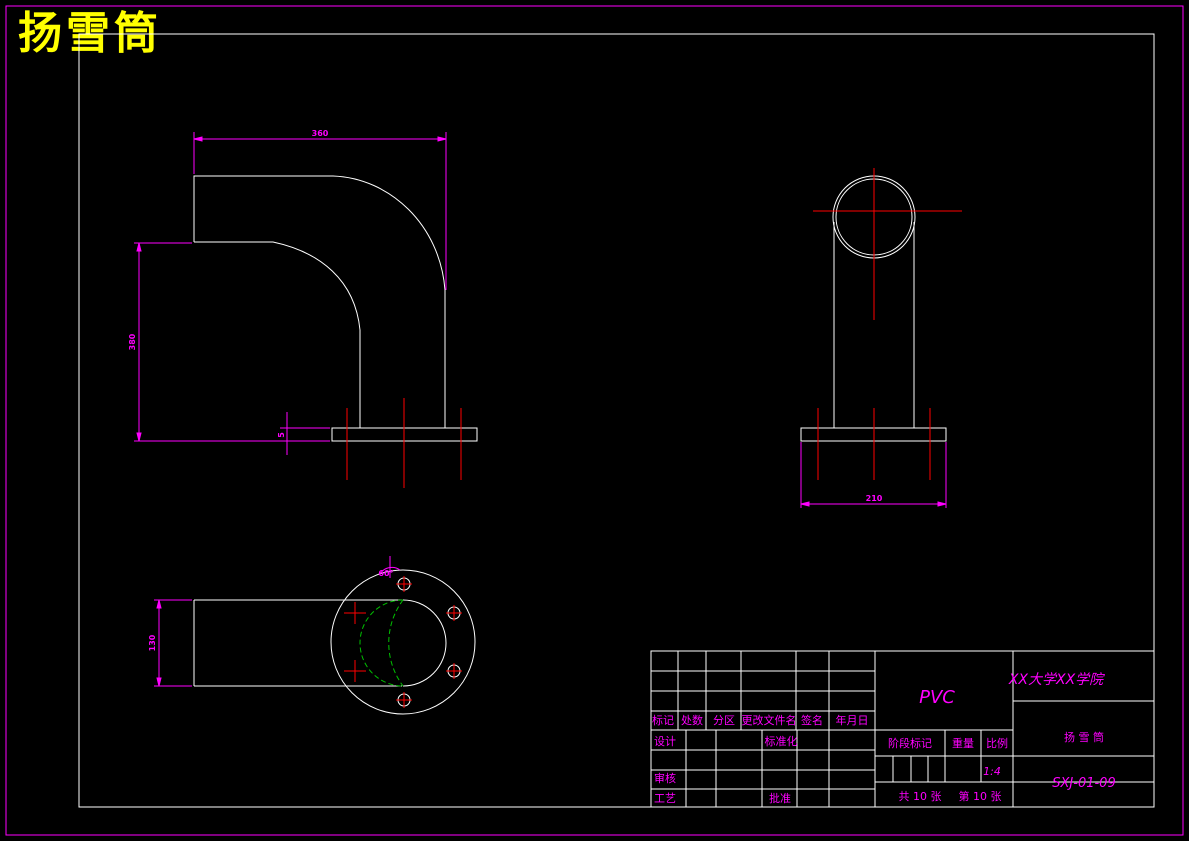  I want to click on front-dimensions, so click(290, 293).